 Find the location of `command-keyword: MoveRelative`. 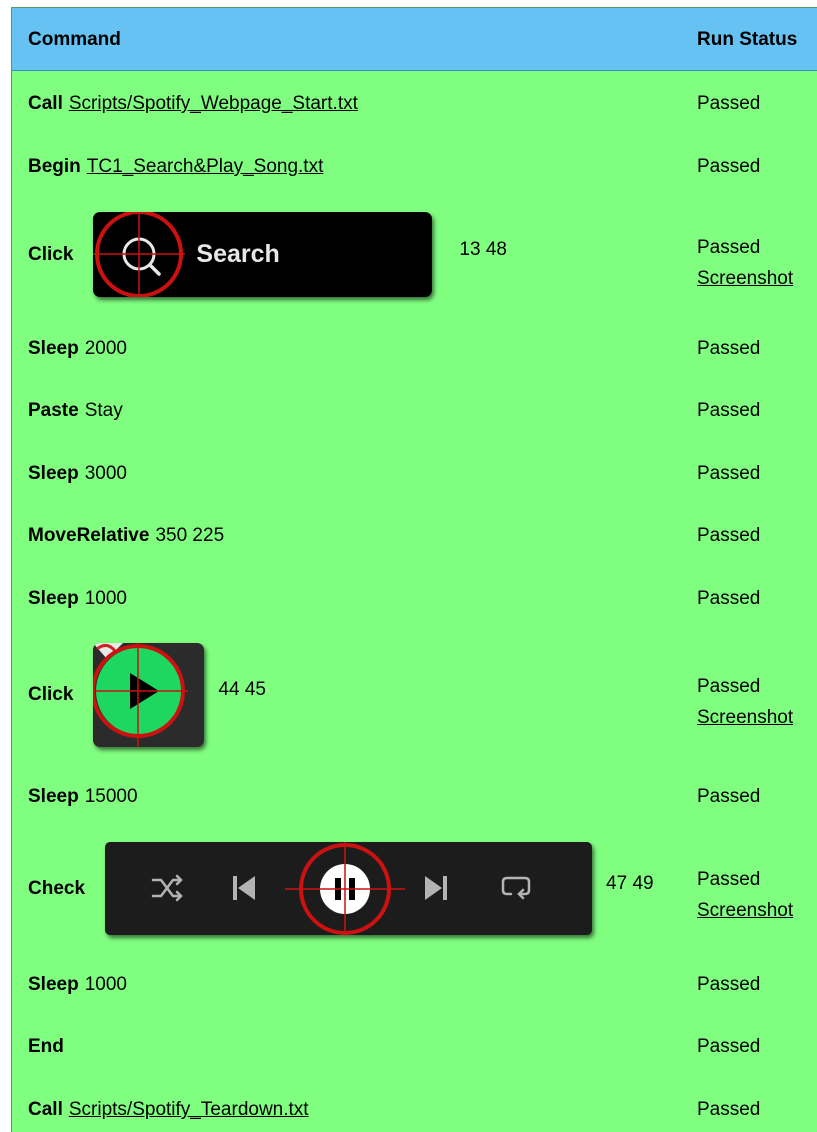

command-keyword: MoveRelative is located at coordinates (89, 535).